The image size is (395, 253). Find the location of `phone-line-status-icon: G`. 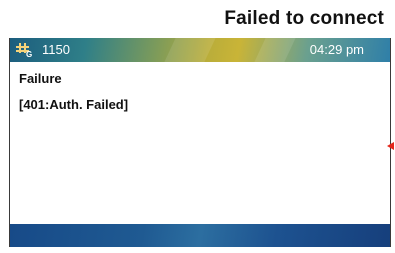

phone-line-status-icon: G is located at coordinates (24, 50).